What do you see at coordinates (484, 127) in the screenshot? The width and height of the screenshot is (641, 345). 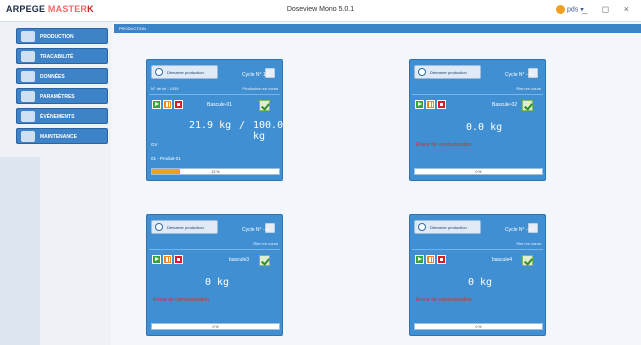 I see `current-weight: 0.0 kg` at bounding box center [484, 127].